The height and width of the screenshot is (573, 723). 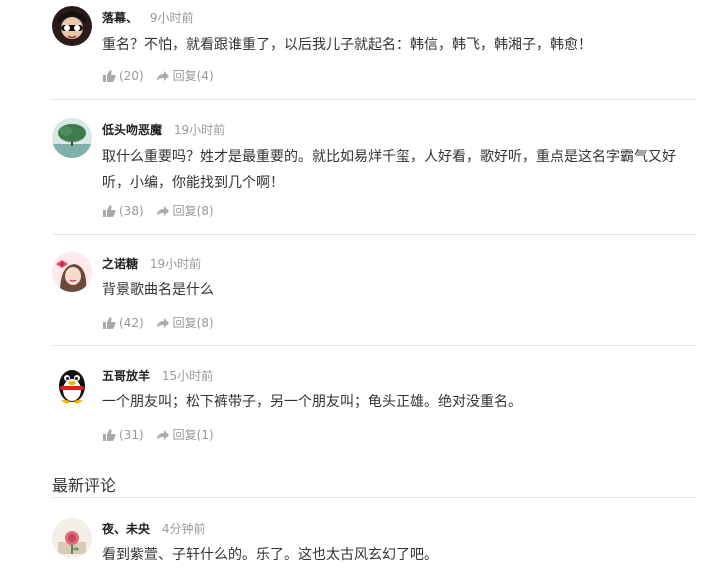 What do you see at coordinates (120, 18) in the screenshot?
I see `username: 落幕、` at bounding box center [120, 18].